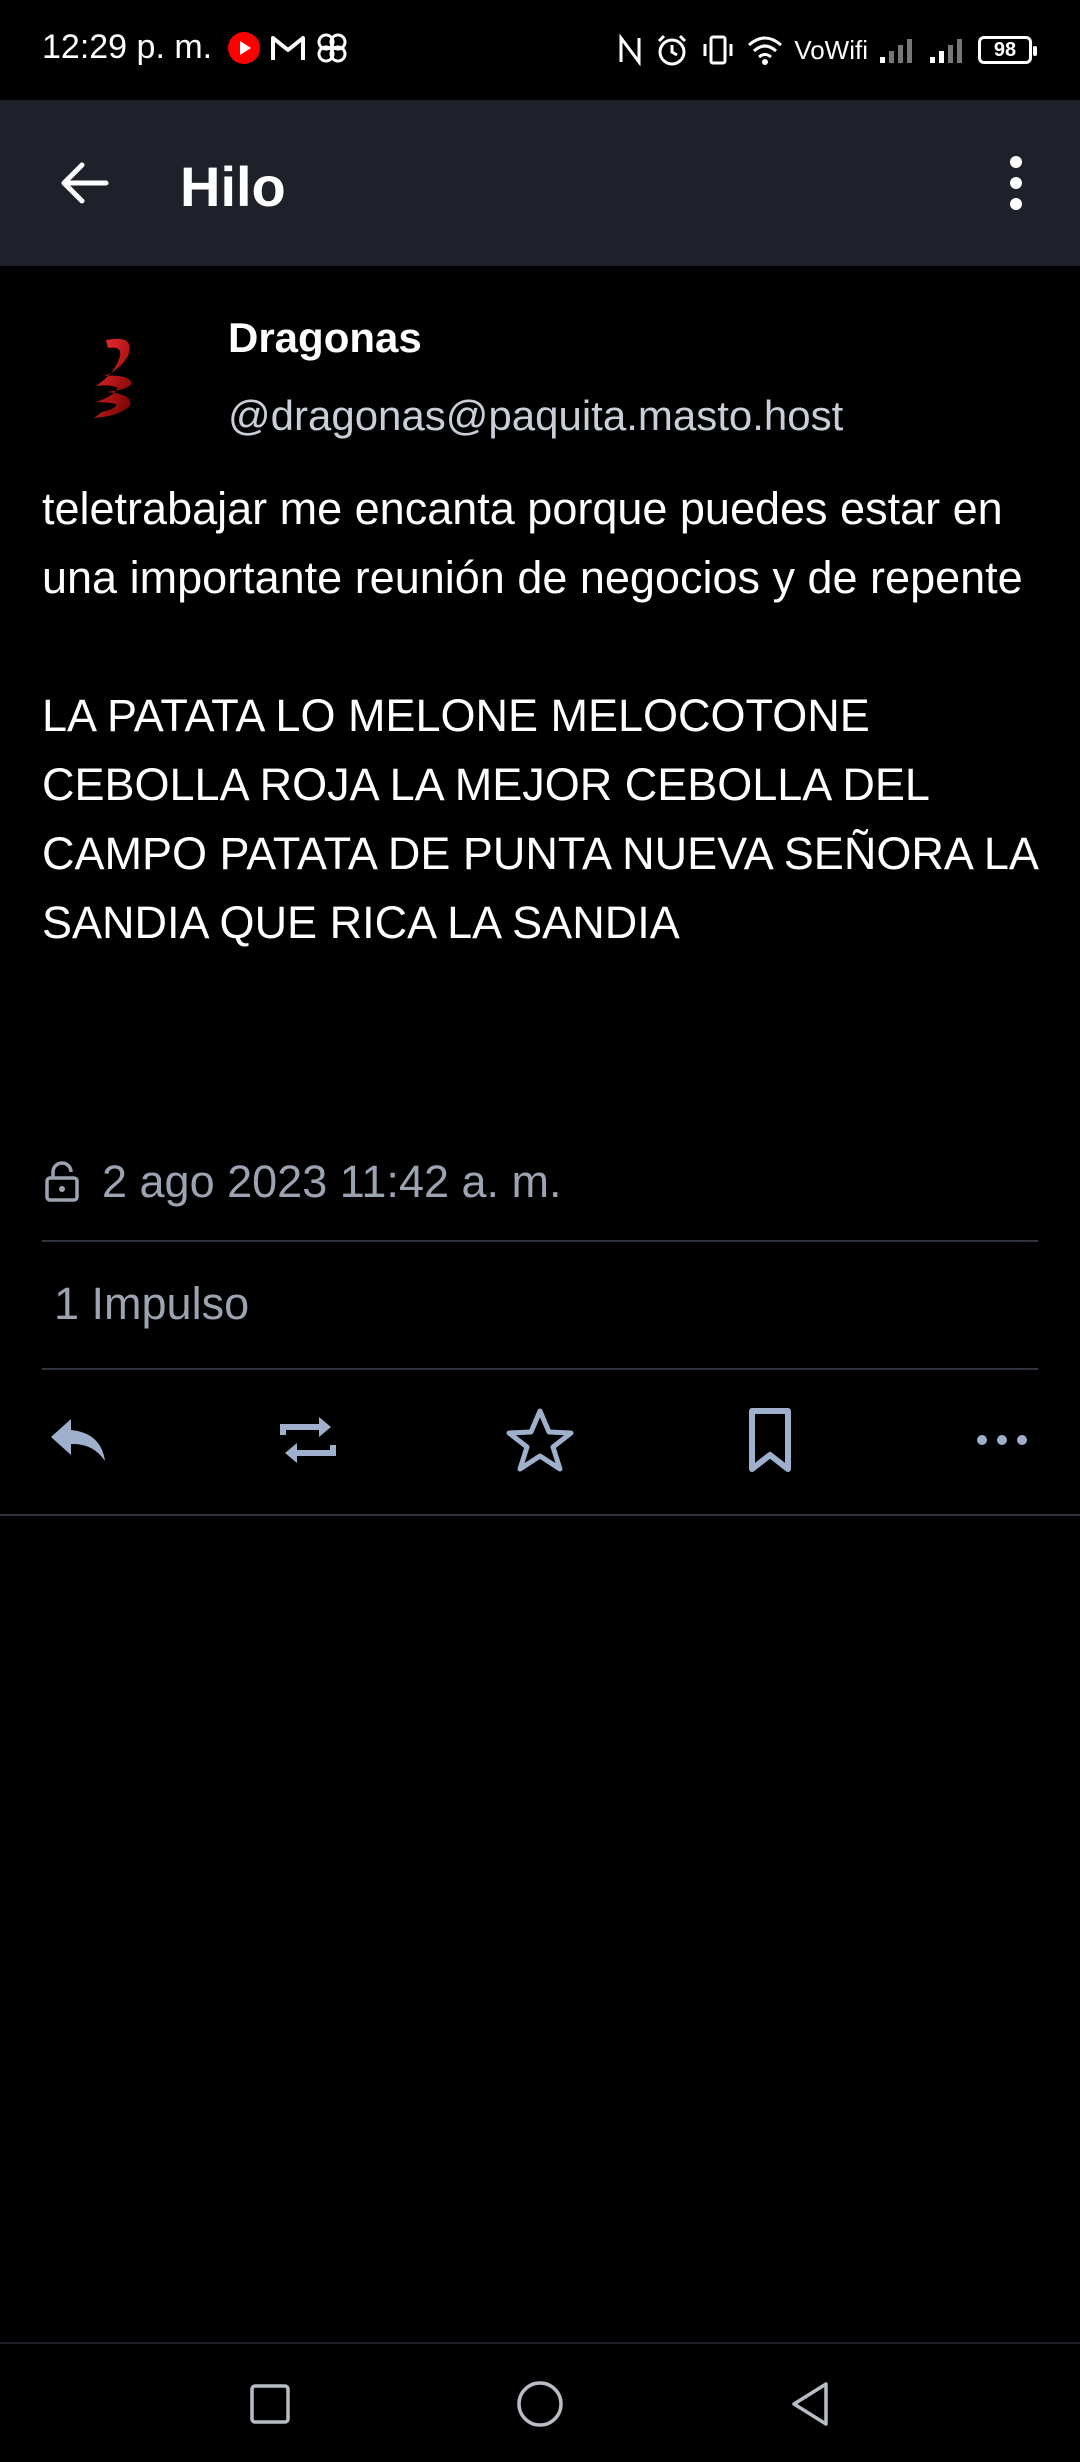 The image size is (1080, 2462). I want to click on account-handle: @dragonas@paquita.masto.host, so click(535, 416).